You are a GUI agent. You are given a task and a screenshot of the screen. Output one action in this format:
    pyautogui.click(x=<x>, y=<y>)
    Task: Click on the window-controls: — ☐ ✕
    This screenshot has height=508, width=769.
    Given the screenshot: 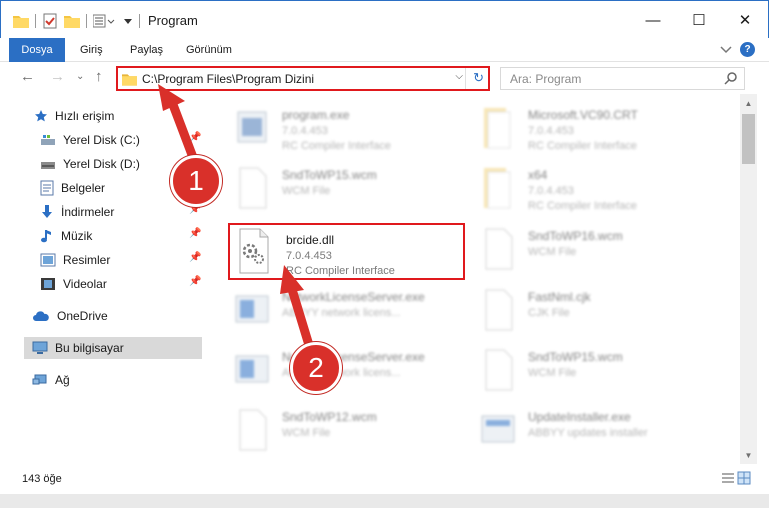 What is the action you would take?
    pyautogui.click(x=699, y=20)
    